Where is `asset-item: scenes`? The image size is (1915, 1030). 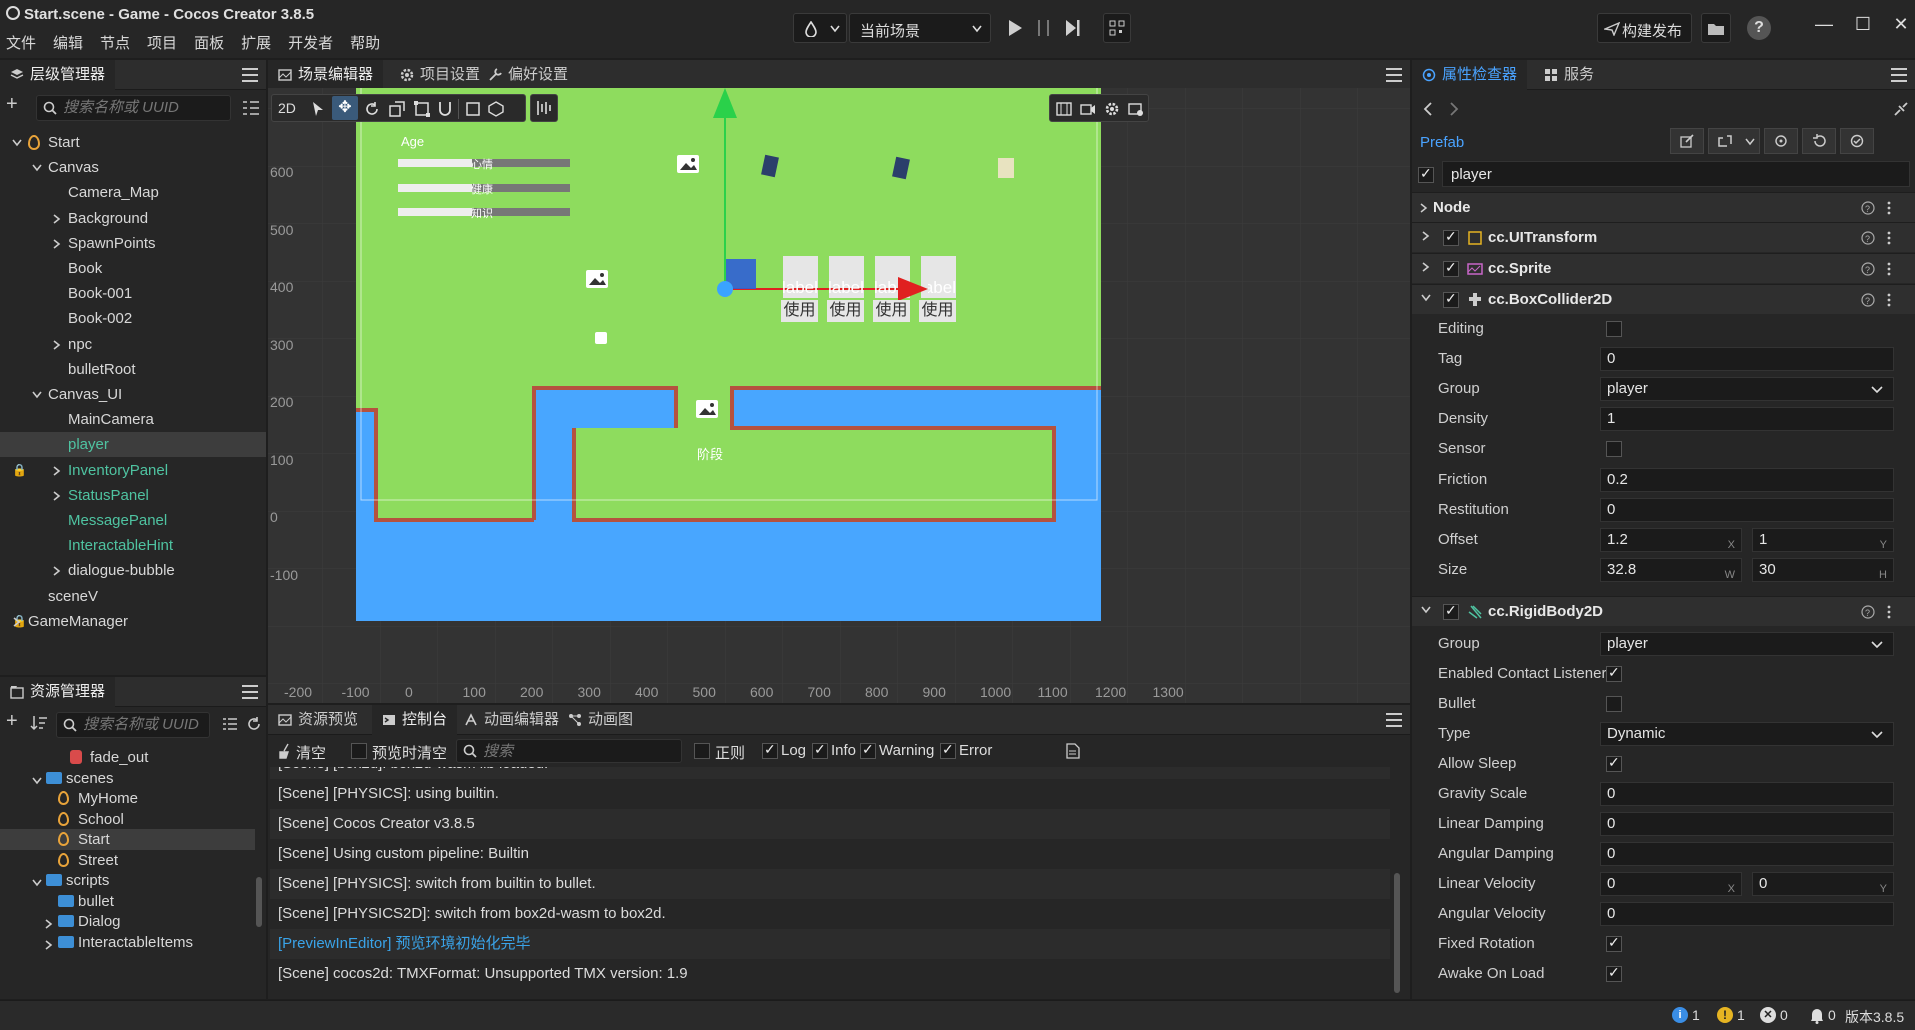 asset-item: scenes is located at coordinates (127, 778).